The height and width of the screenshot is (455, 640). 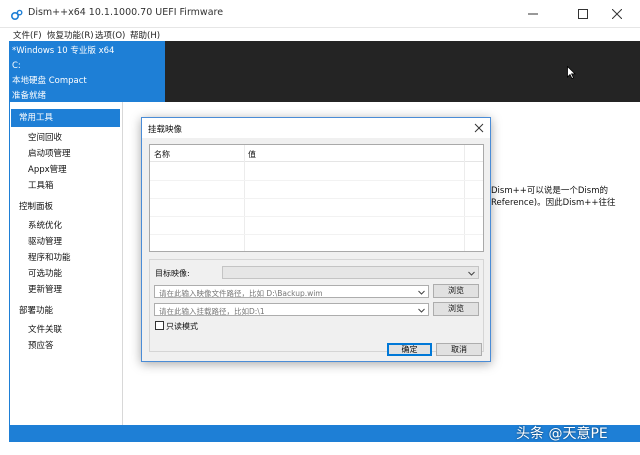 What do you see at coordinates (409, 349) in the screenshot?
I see `ok-button: 确定` at bounding box center [409, 349].